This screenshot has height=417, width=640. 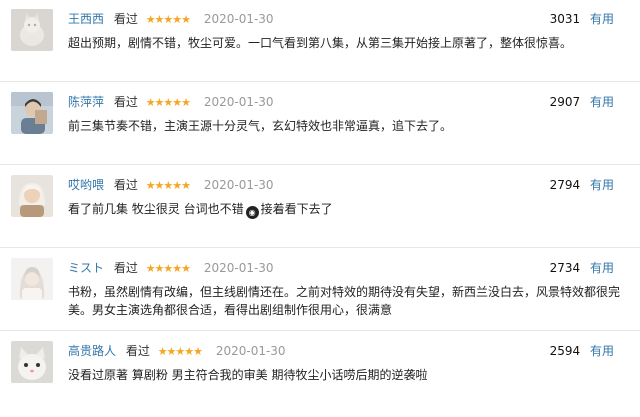 What do you see at coordinates (86, 268) in the screenshot?
I see `username-link: ミスト` at bounding box center [86, 268].